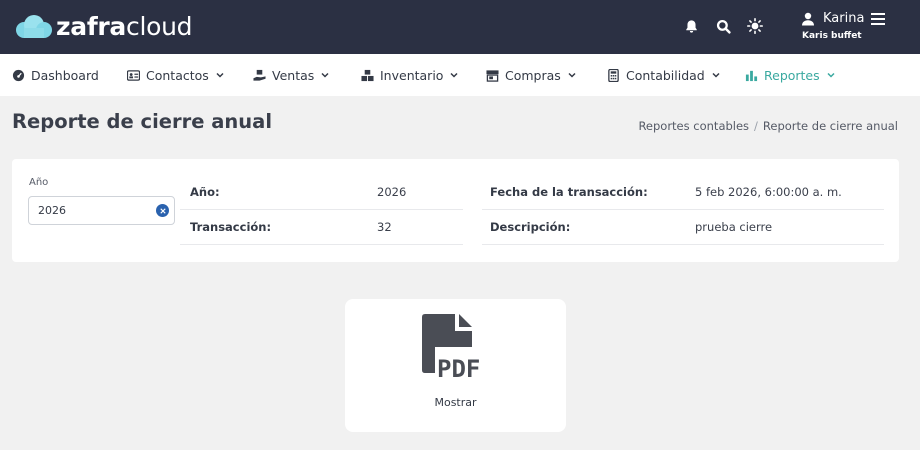  What do you see at coordinates (790, 75) in the screenshot?
I see `nav-reportes: Reportes` at bounding box center [790, 75].